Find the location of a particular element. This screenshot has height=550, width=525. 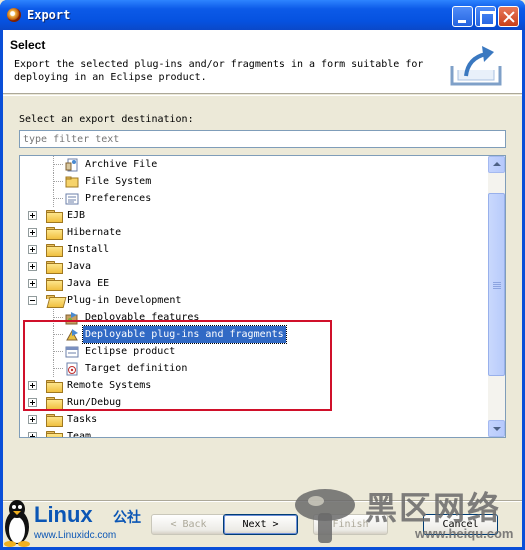

tree-item-label: Plug-in Development is located at coordinates (124, 300).